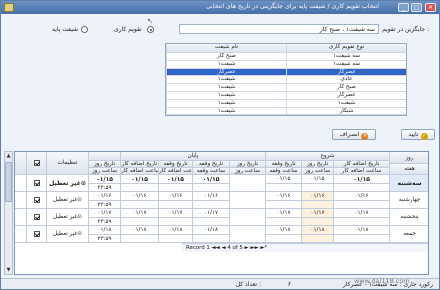  What do you see at coordinates (8, 213) in the screenshot?
I see `grid-scrollbar: ▲ ▼` at bounding box center [8, 213].